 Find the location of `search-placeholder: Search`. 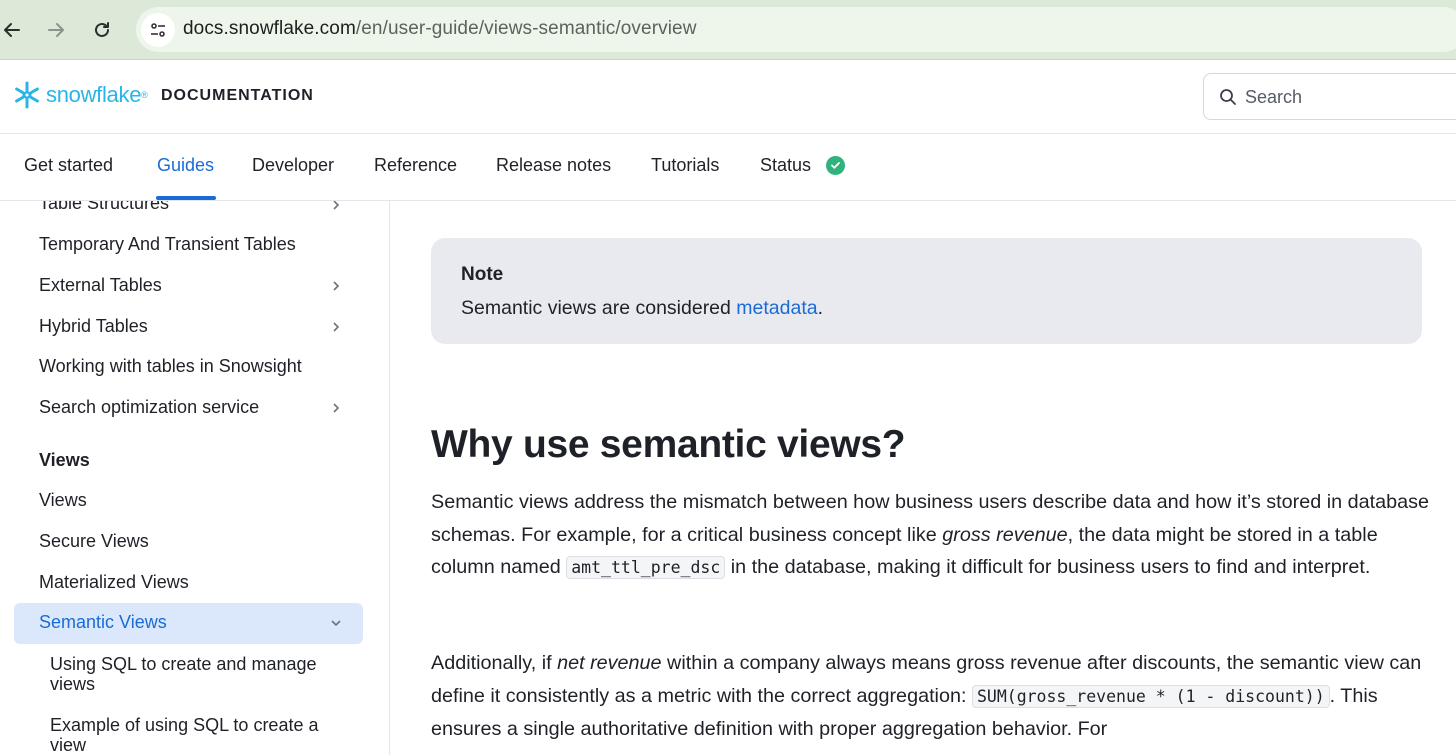

search-placeholder: Search is located at coordinates (1274, 97).